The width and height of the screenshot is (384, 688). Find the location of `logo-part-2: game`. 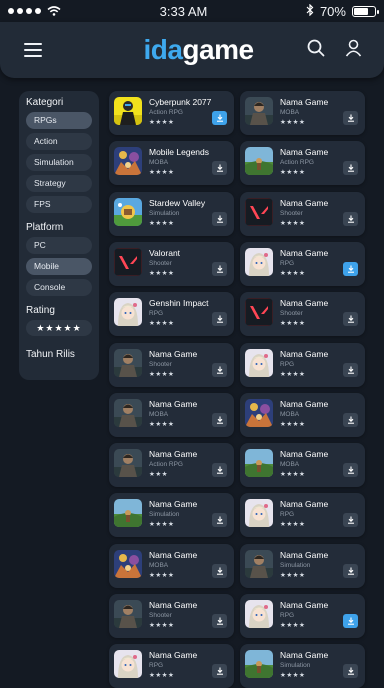

logo-part-2: game is located at coordinates (218, 49).